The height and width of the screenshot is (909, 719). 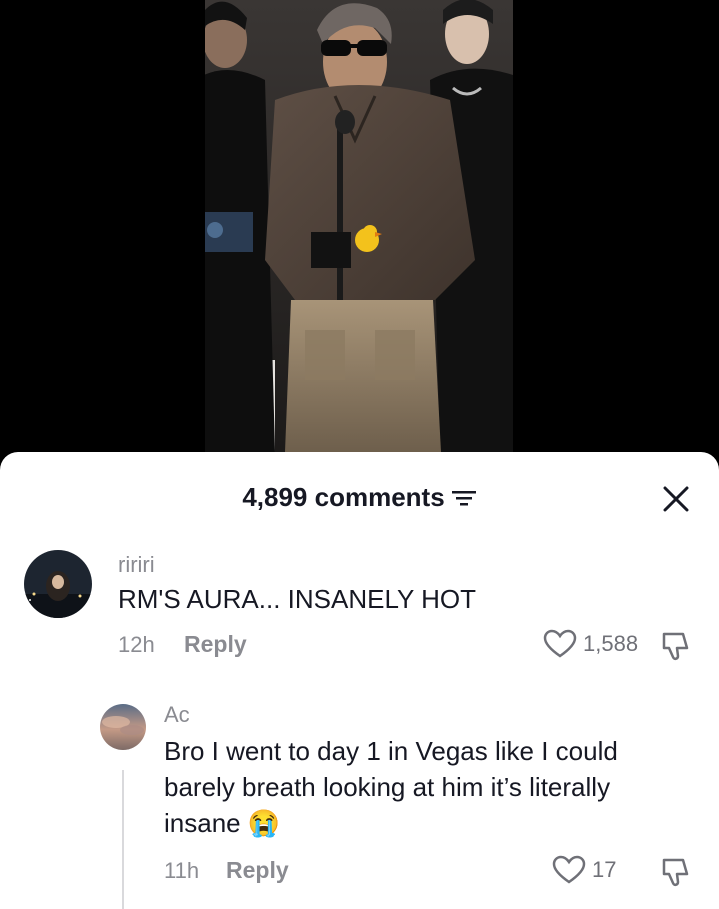 I want to click on crying-emoji: 😭, so click(x=264, y=823).